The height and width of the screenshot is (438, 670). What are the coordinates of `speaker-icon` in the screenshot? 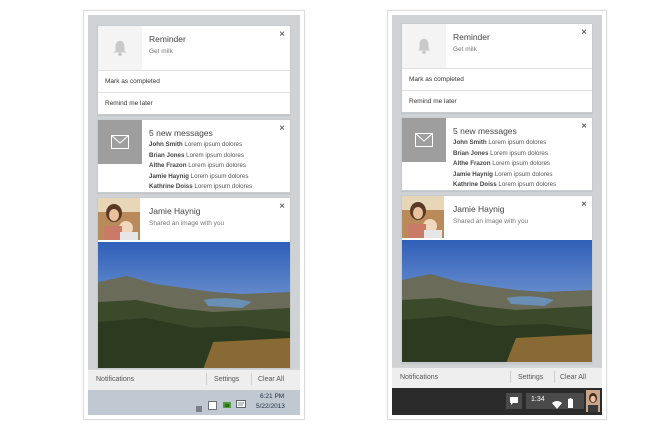 It's located at (212, 403).